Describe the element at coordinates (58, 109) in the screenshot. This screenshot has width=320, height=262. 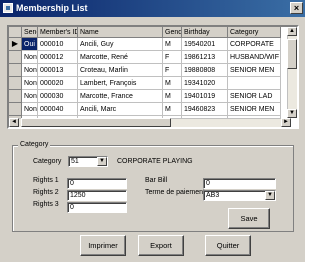
I see `cell-id: 000040` at that location.